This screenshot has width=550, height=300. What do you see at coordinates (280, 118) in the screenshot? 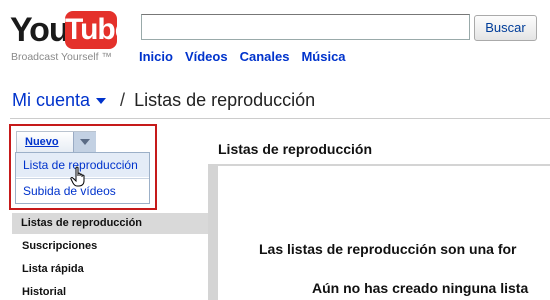
I see `header-divider` at bounding box center [280, 118].